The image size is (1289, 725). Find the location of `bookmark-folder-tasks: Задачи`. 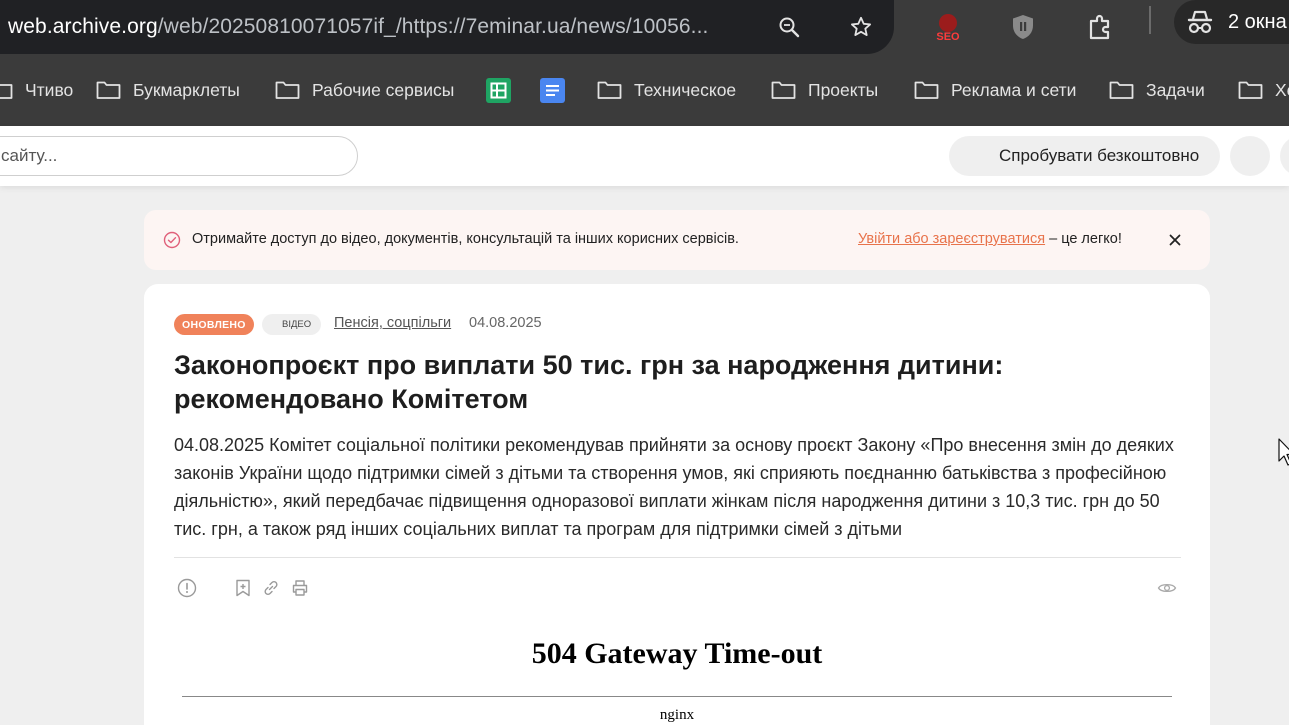

bookmark-folder-tasks: Задачи is located at coordinates (1157, 90).